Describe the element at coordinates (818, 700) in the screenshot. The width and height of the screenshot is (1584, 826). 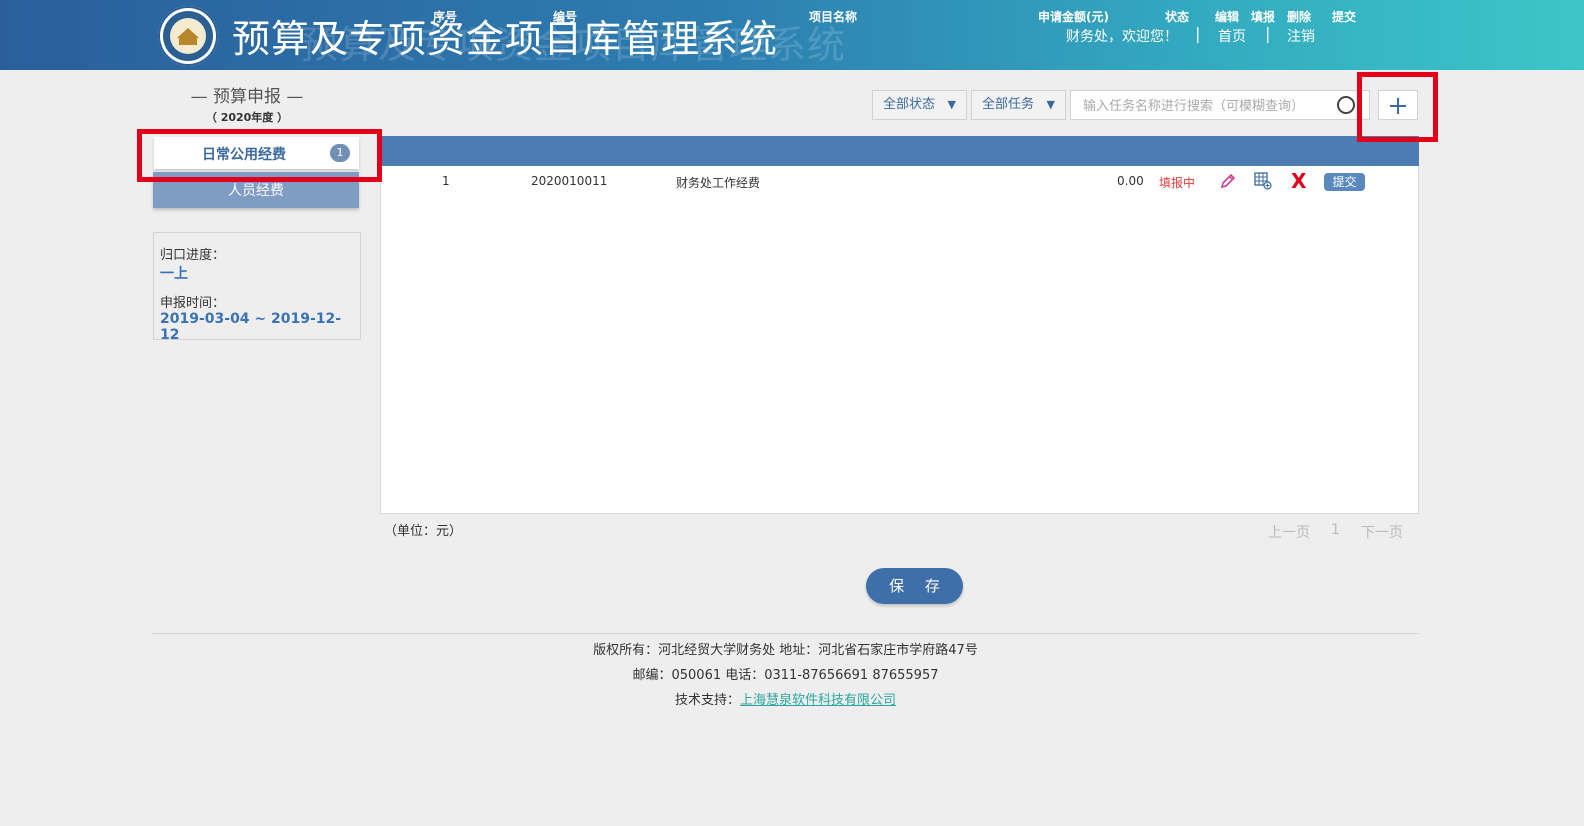
I see `support-company-link: 上海慧泉软件科技有限公司` at that location.